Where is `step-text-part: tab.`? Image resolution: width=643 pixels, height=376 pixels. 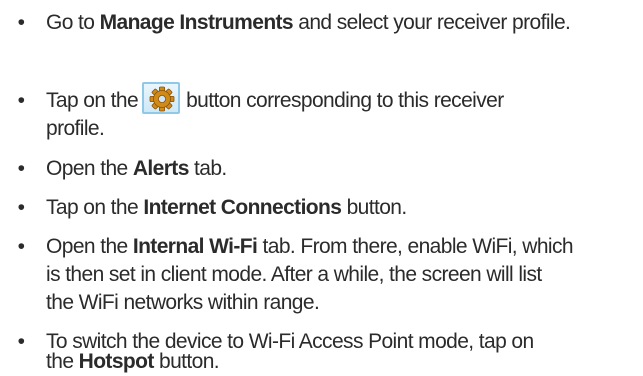
step-text-part: tab. is located at coordinates (207, 168).